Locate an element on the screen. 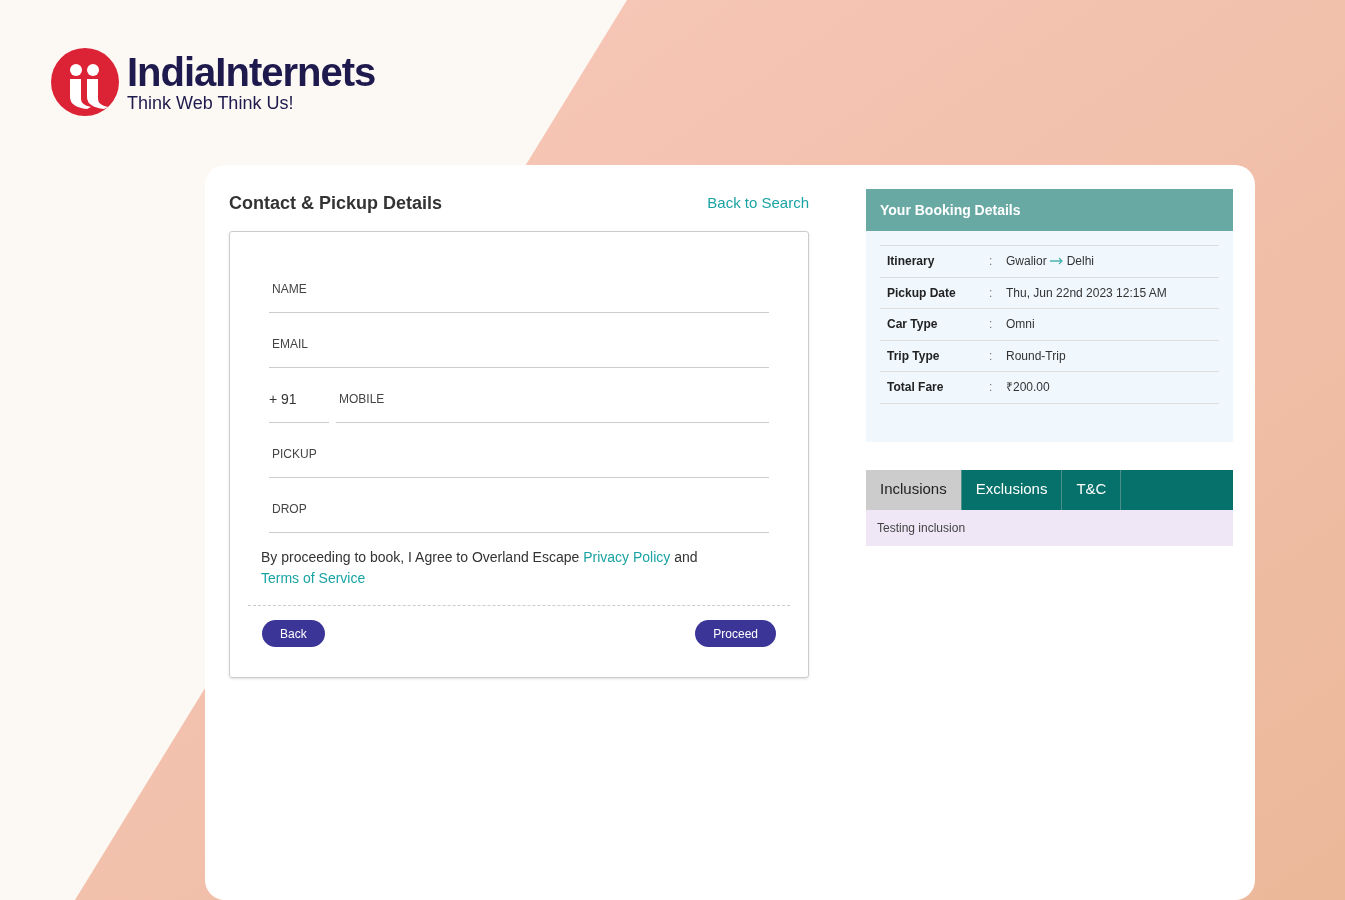 Image resolution: width=1345 pixels, height=900 pixels. tab: Inclusions is located at coordinates (914, 489).